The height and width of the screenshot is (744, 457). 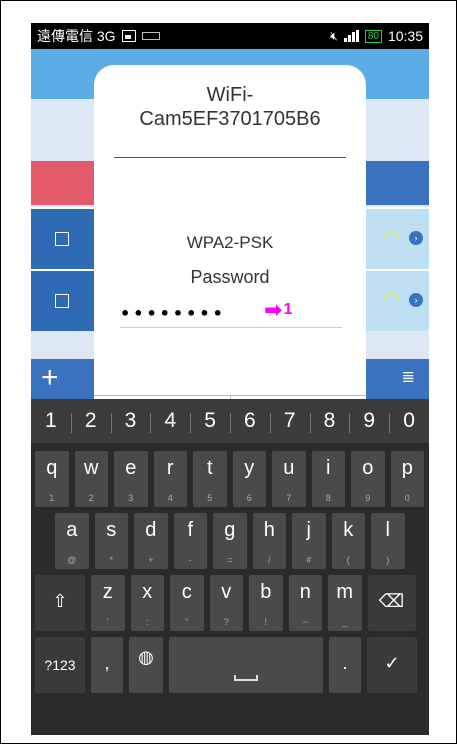 What do you see at coordinates (407, 468) in the screenshot?
I see `key-letter: p` at bounding box center [407, 468].